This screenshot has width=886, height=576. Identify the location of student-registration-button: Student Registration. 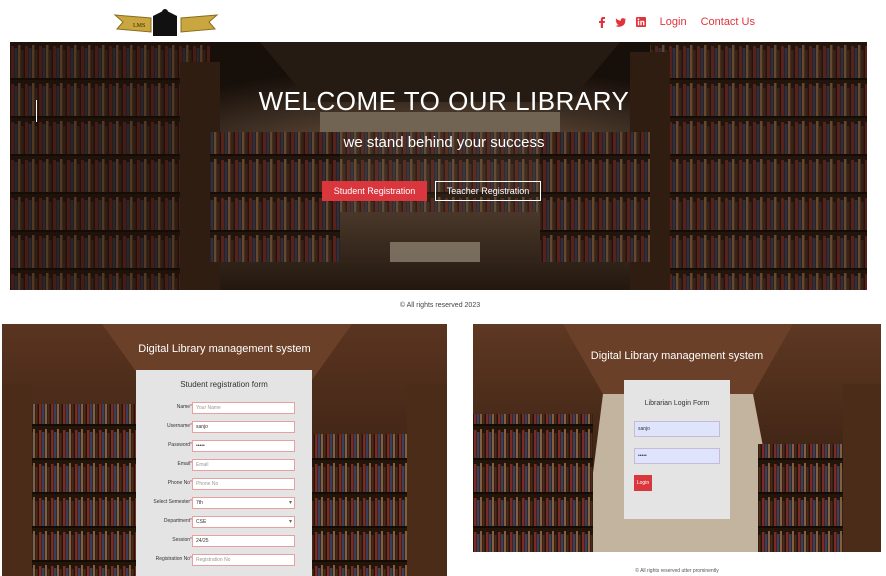
(374, 191).